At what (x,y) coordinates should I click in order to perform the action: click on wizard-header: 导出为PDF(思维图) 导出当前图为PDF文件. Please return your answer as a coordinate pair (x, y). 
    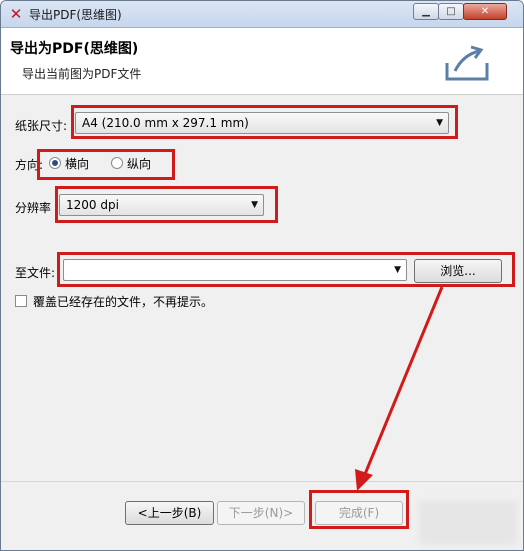
    Looking at the image, I should click on (262, 61).